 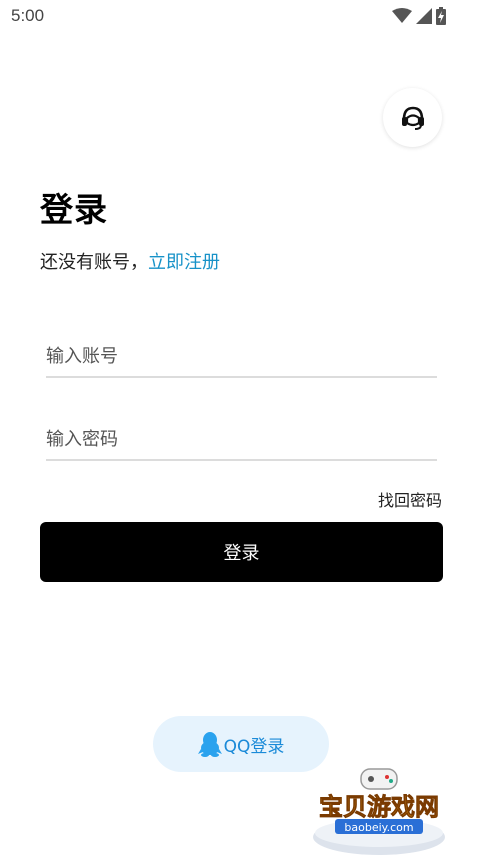 I want to click on qq-login-label: QQ登录, so click(x=254, y=746).